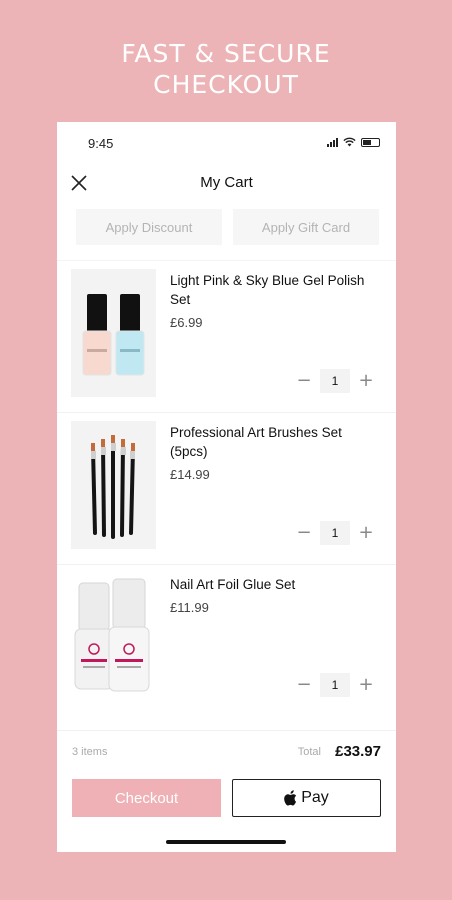 The width and height of the screenshot is (452, 900). Describe the element at coordinates (186, 322) in the screenshot. I see `item-price: £6.99` at that location.